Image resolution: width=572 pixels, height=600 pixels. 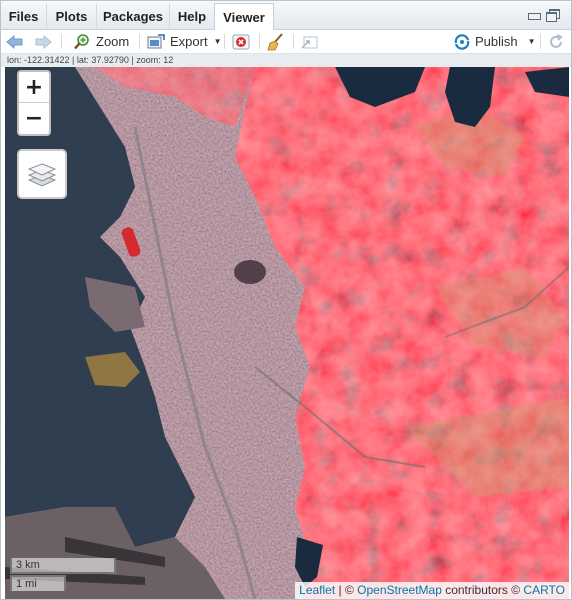 I want to click on scale-label-mi: 1 mi, so click(x=38, y=583).